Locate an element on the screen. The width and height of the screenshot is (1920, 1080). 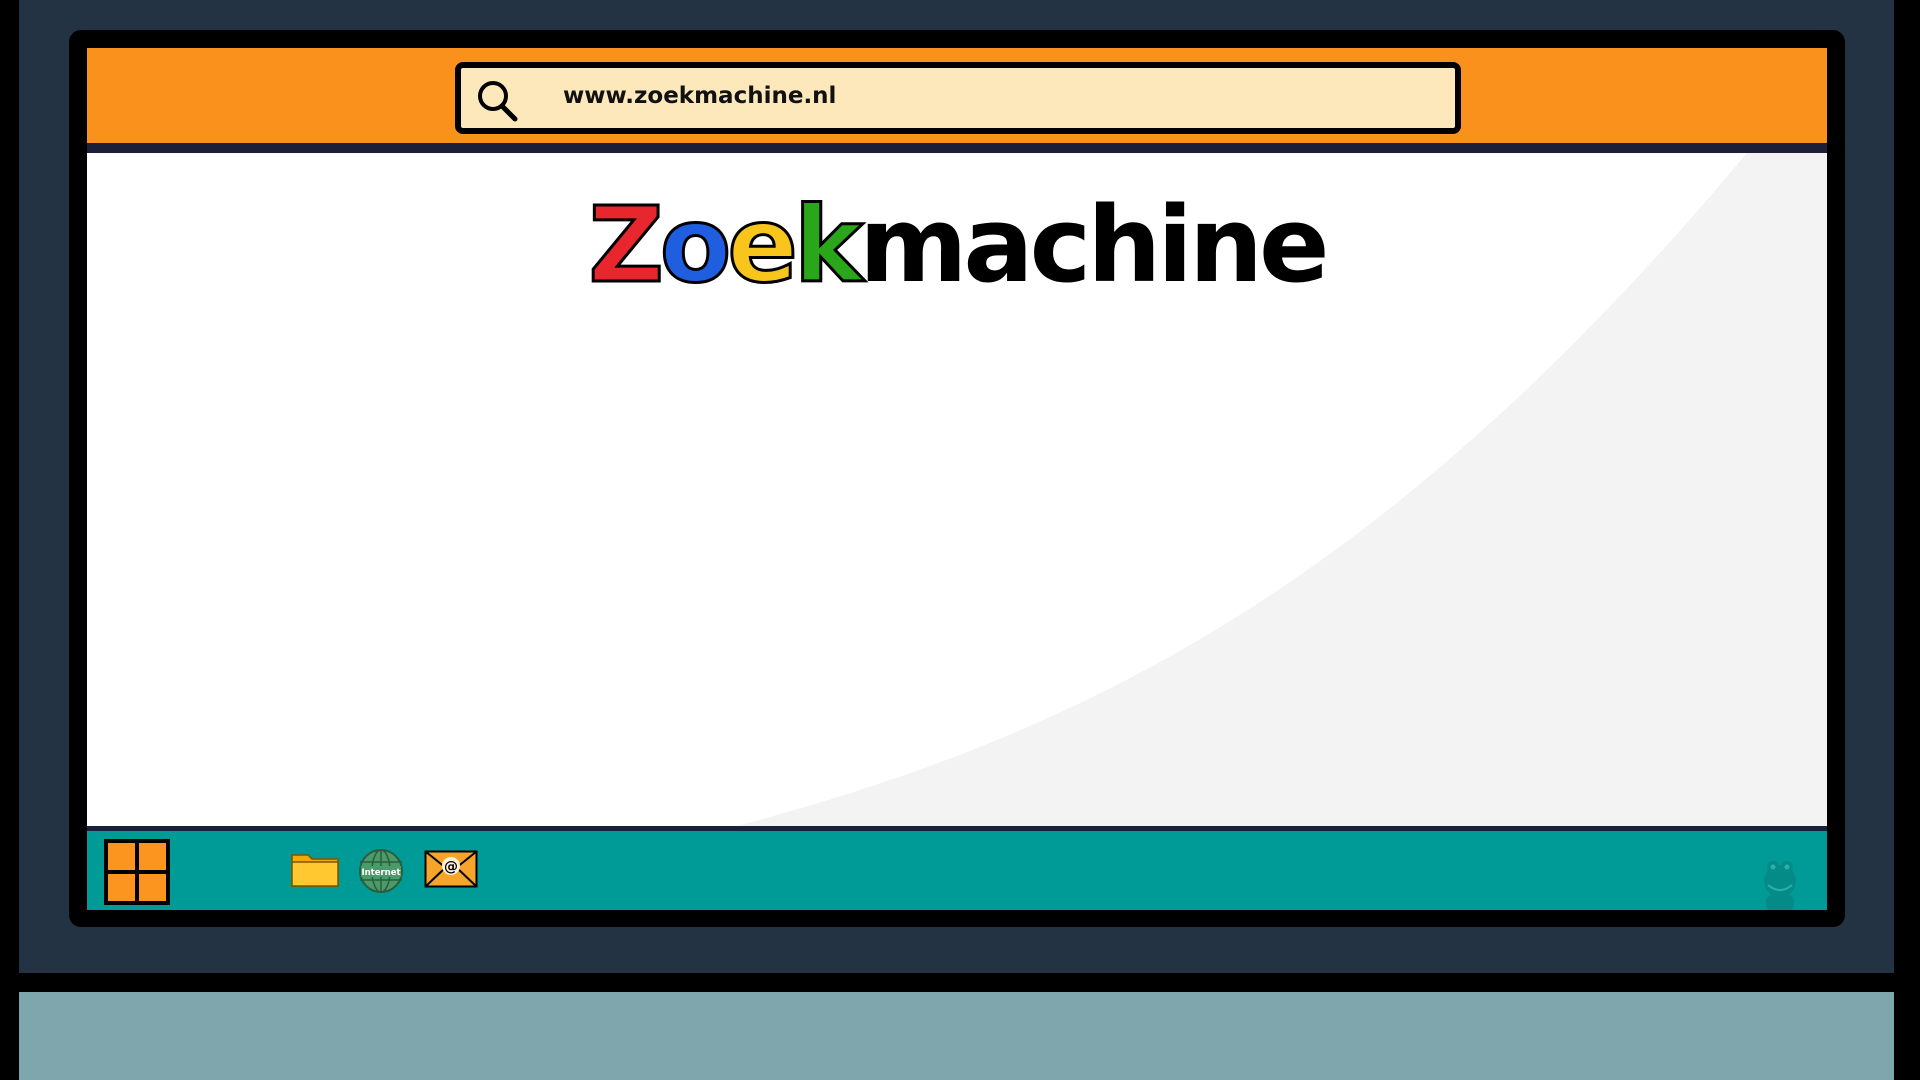
mail-envelope-icon: @ is located at coordinates (451, 869).